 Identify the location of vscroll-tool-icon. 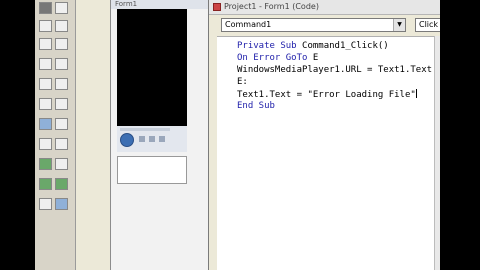
(61, 104).